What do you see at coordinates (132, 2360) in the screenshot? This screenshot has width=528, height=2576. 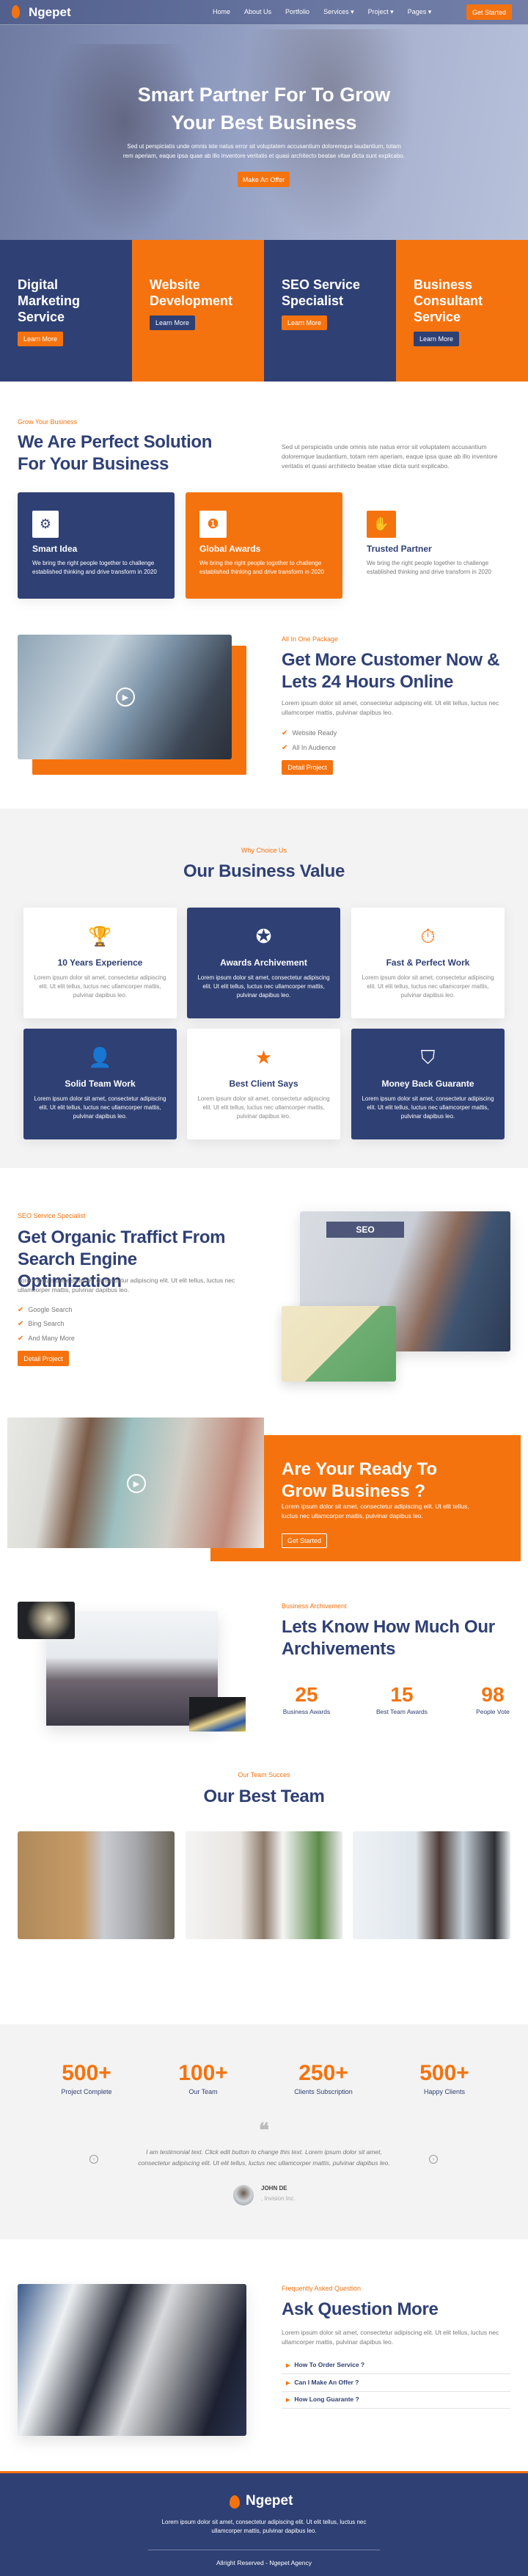 I see `office-team-photo` at bounding box center [132, 2360].